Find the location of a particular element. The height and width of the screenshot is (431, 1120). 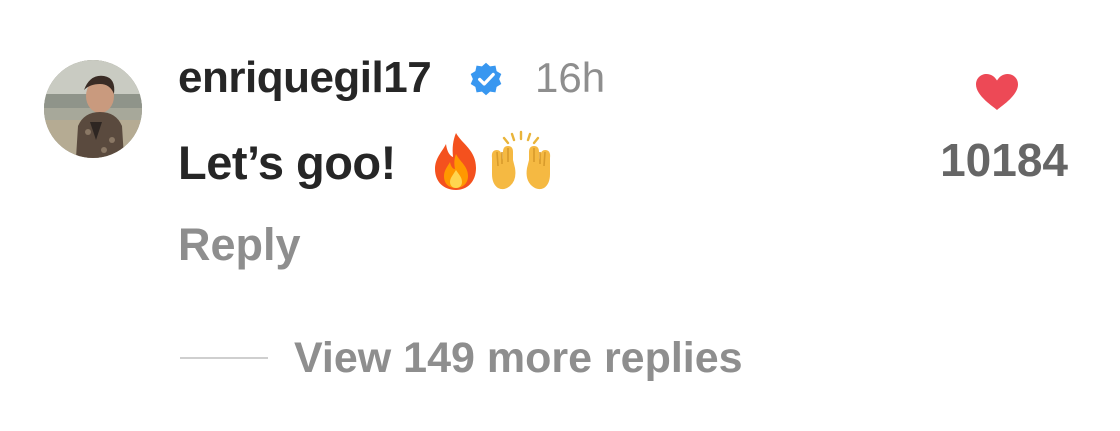

verified-badge-icon is located at coordinates (486, 79).